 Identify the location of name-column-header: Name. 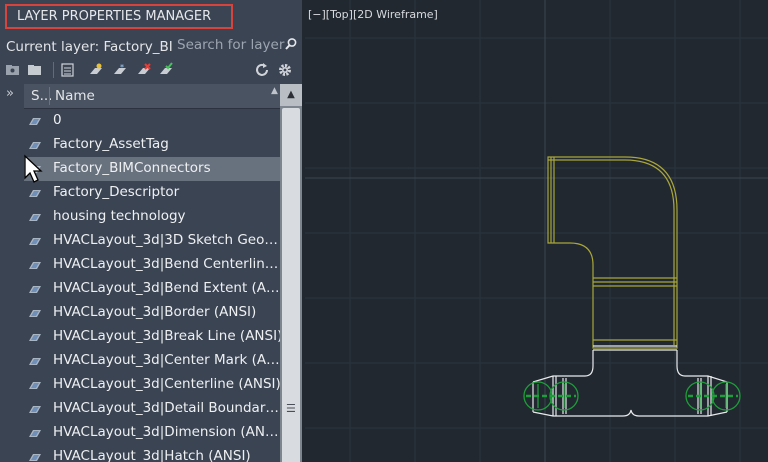
(75, 96).